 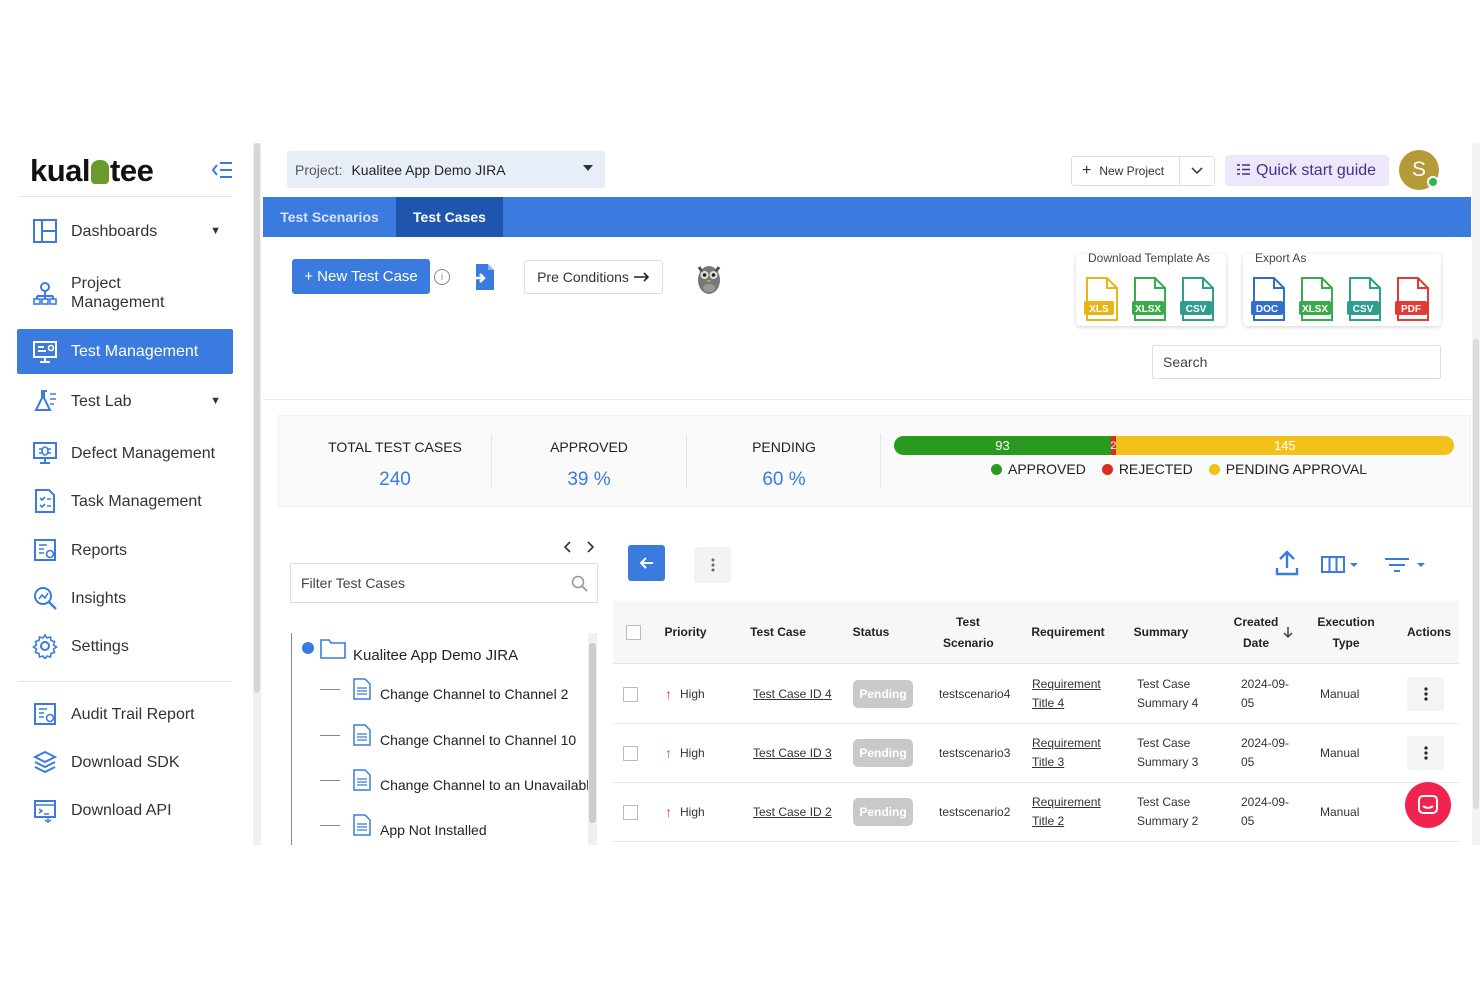 I want to click on sidebar-item-insights: Insights, so click(x=125, y=598).